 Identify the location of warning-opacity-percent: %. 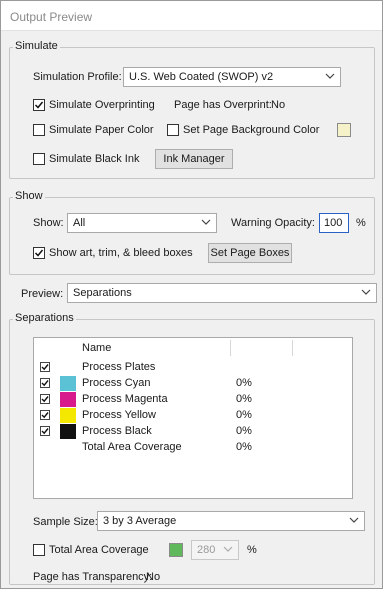
(361, 223).